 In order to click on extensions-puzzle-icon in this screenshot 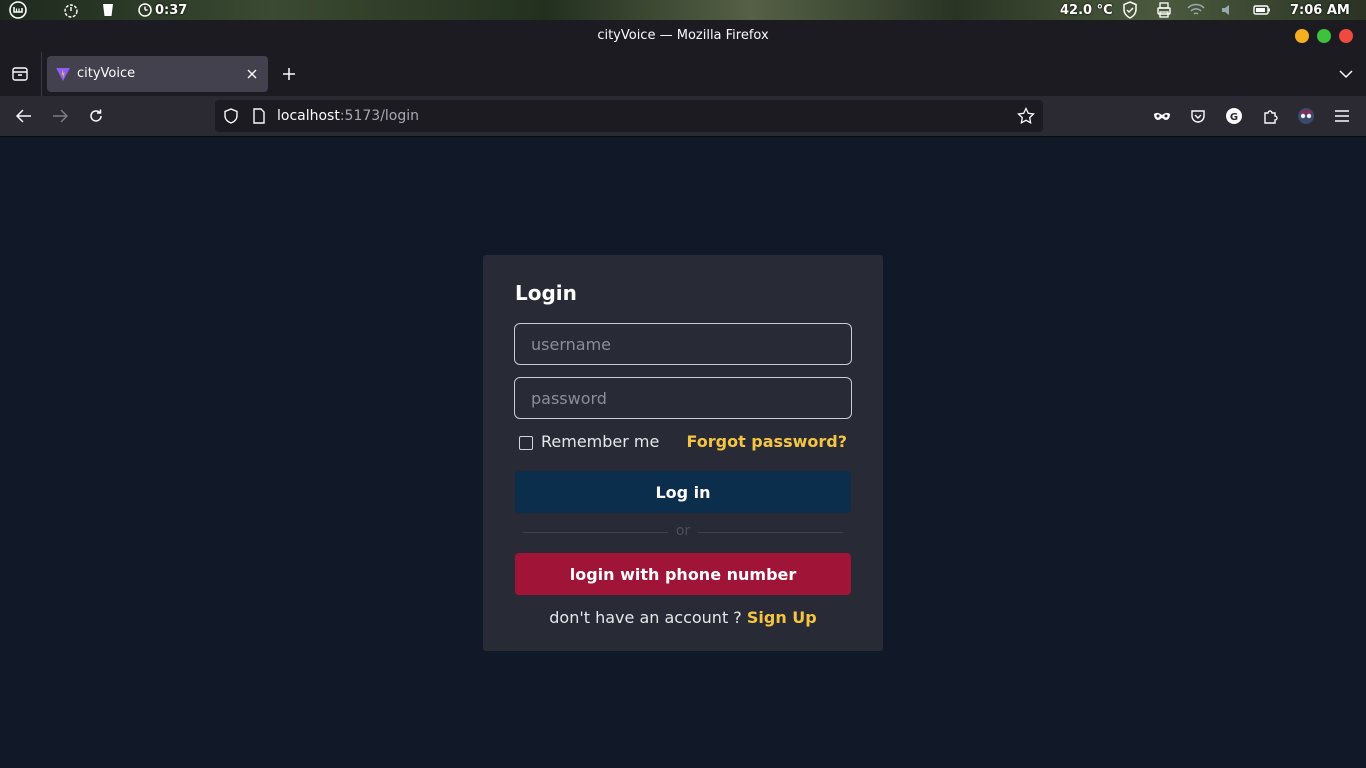, I will do `click(1270, 116)`.